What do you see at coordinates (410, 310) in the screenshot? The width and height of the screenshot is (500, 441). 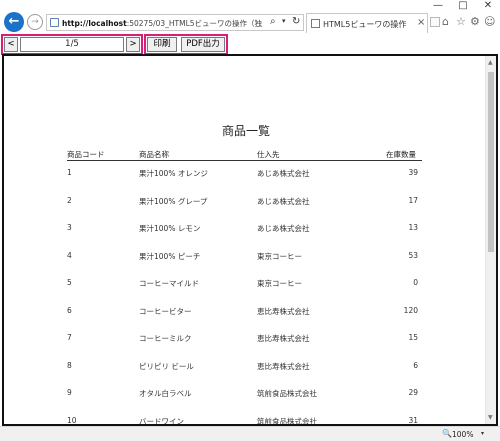 I see `cell-stock: 120` at bounding box center [410, 310].